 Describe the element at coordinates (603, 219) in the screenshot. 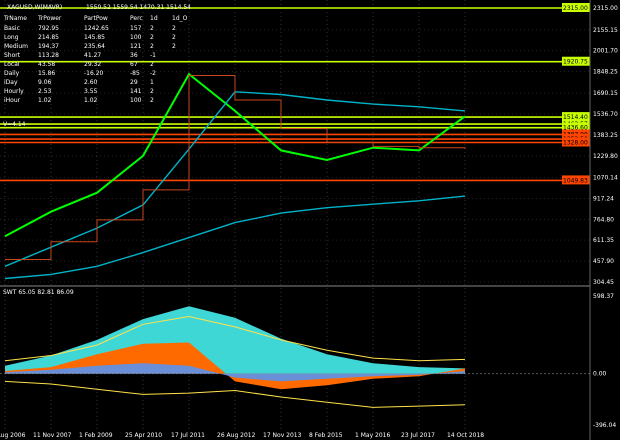

I see `y-tick-label: 764.80` at that location.